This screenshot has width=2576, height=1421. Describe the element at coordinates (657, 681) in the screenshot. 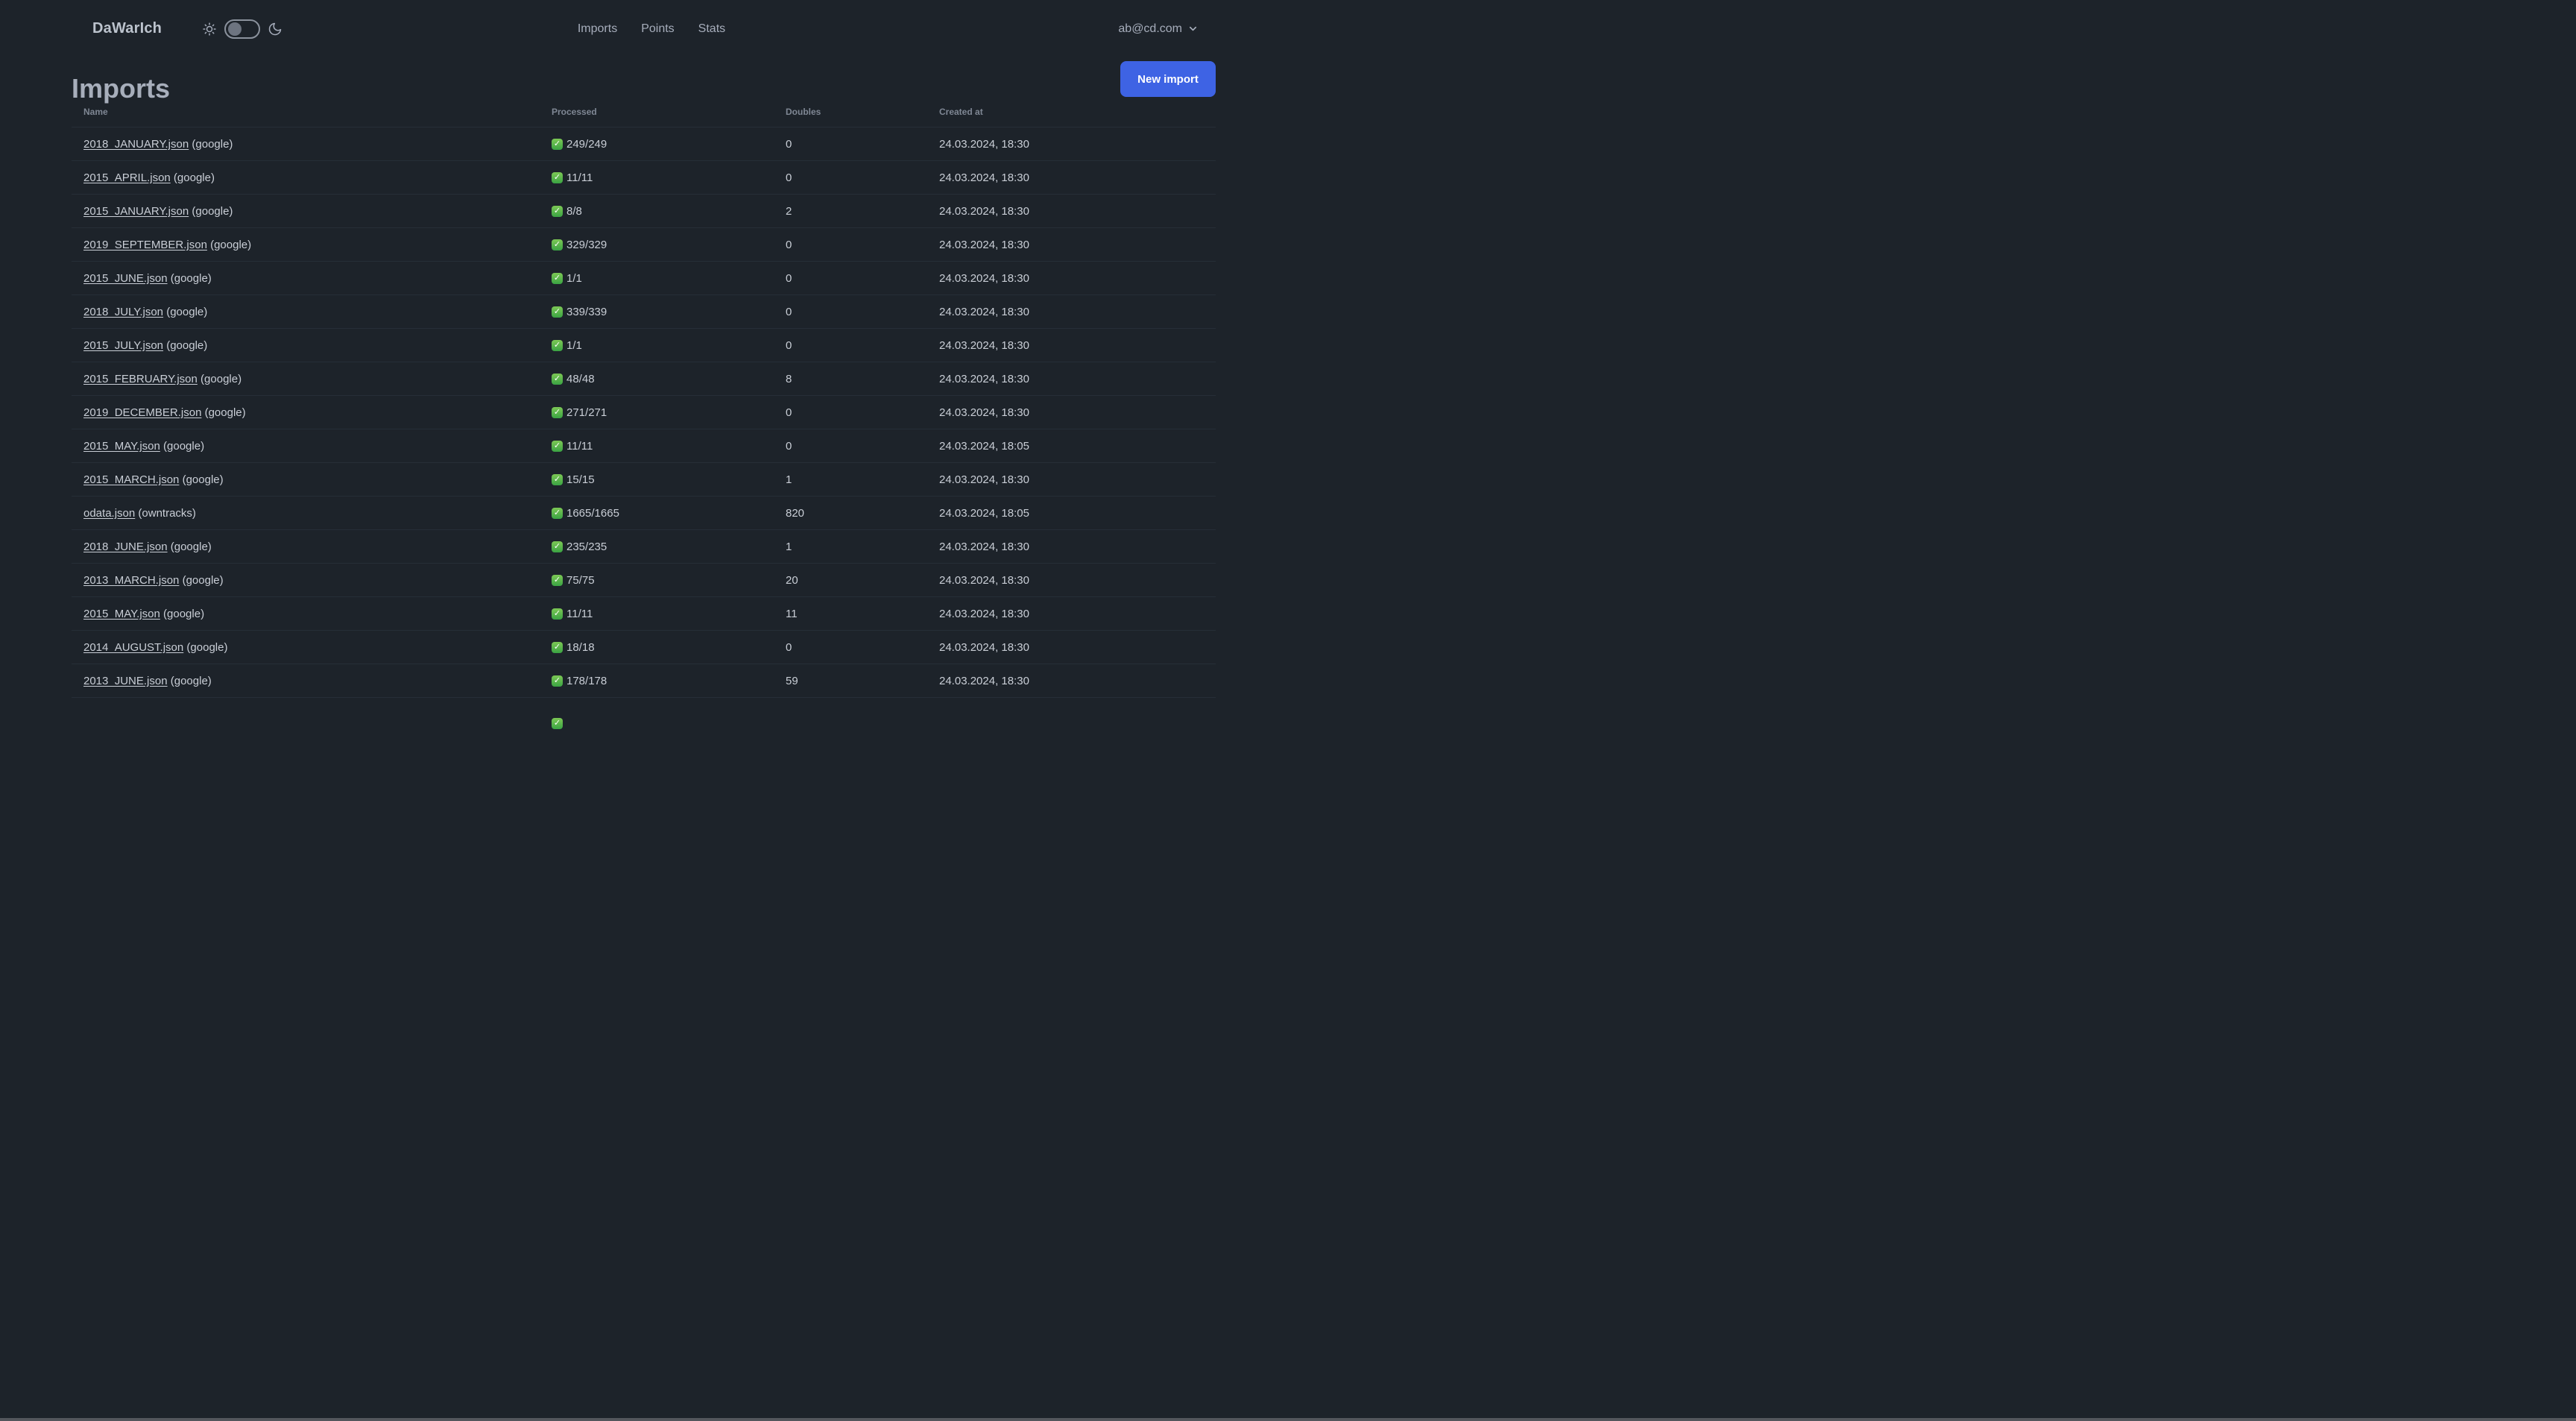

I see `cell-processed: 178/178` at that location.